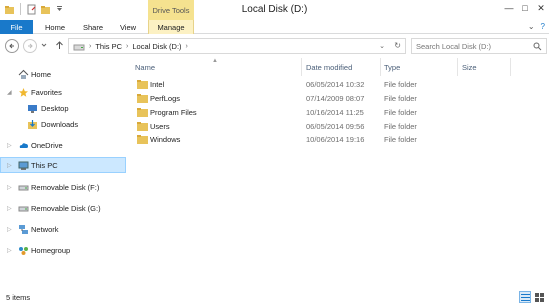 The width and height of the screenshot is (549, 306). Describe the element at coordinates (237, 46) in the screenshot. I see `address-path-box: › This PC › Local Disk (D:) › ⌄ ↻` at that location.